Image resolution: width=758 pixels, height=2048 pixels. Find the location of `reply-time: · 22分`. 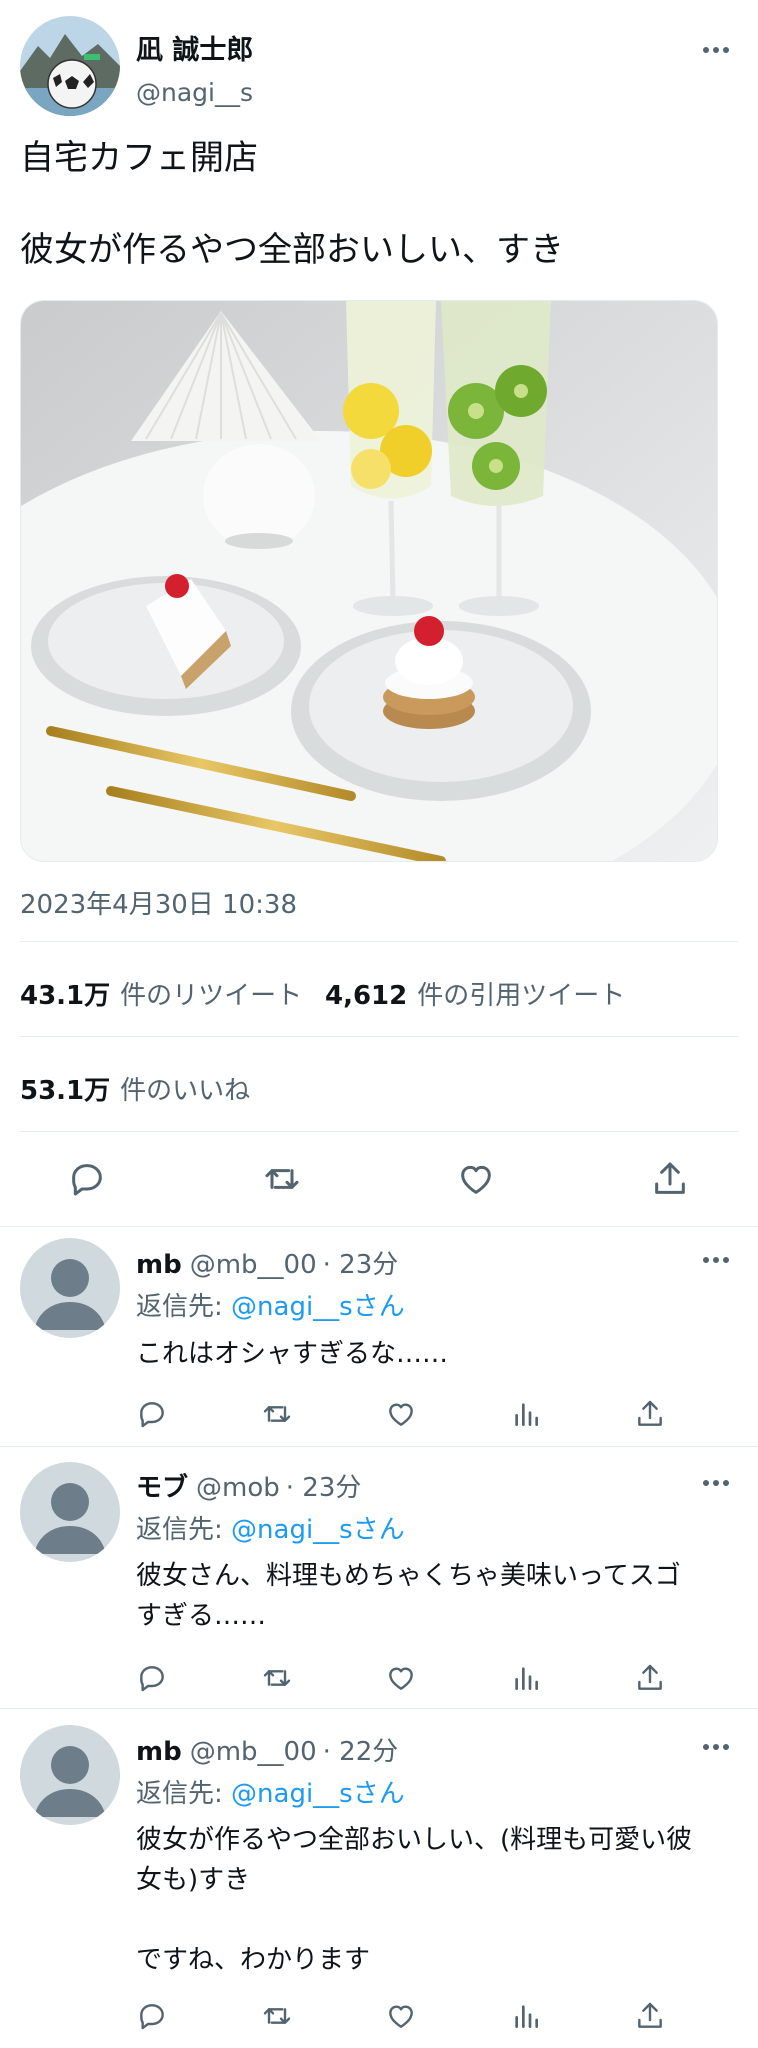

reply-time: · 22分 is located at coordinates (361, 1752).